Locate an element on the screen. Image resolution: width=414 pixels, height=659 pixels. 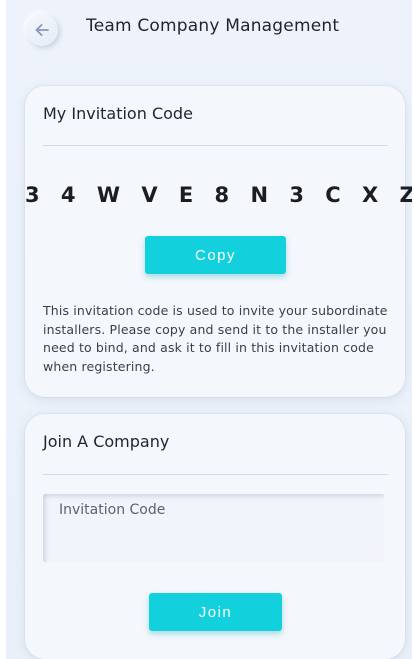
copy-button: Copy is located at coordinates (215, 255).